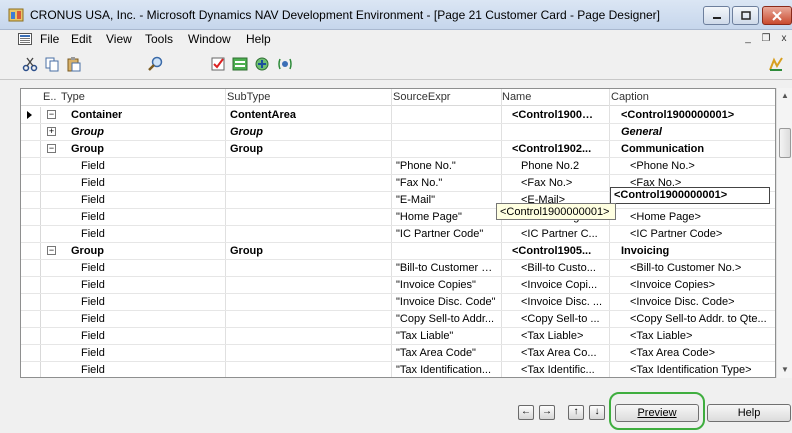 Image resolution: width=792 pixels, height=433 pixels. Describe the element at coordinates (685, 268) in the screenshot. I see `cell-caption: <Bill-to Customer No.>` at that location.